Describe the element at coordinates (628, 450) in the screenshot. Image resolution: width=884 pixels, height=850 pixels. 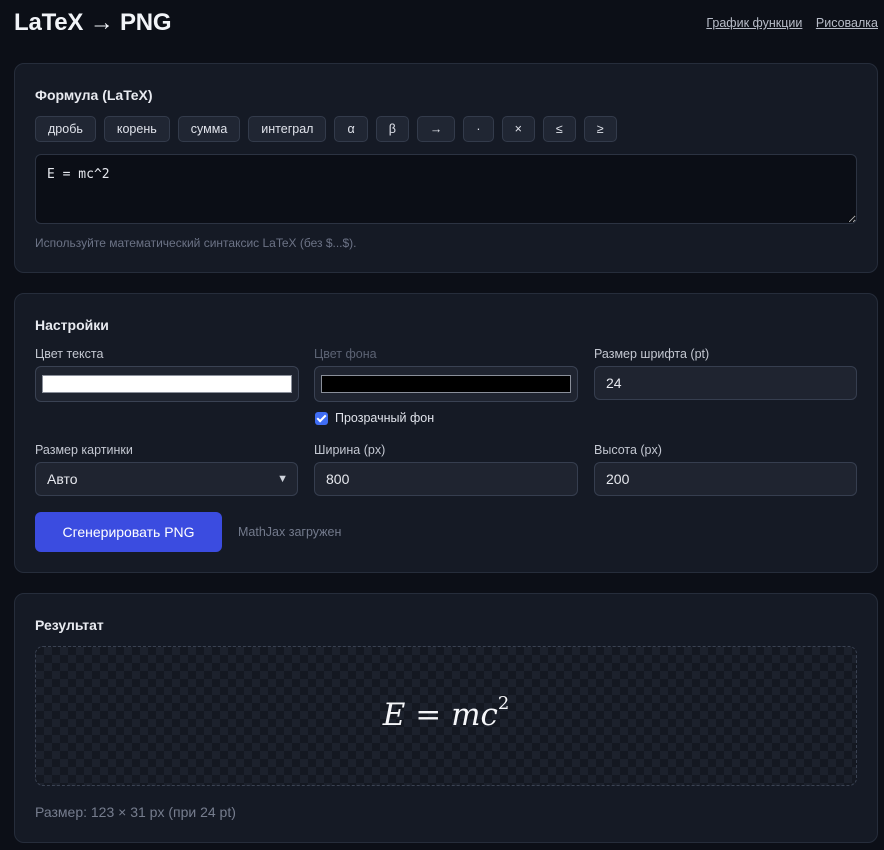
I see `height-label: Высота (px)` at that location.